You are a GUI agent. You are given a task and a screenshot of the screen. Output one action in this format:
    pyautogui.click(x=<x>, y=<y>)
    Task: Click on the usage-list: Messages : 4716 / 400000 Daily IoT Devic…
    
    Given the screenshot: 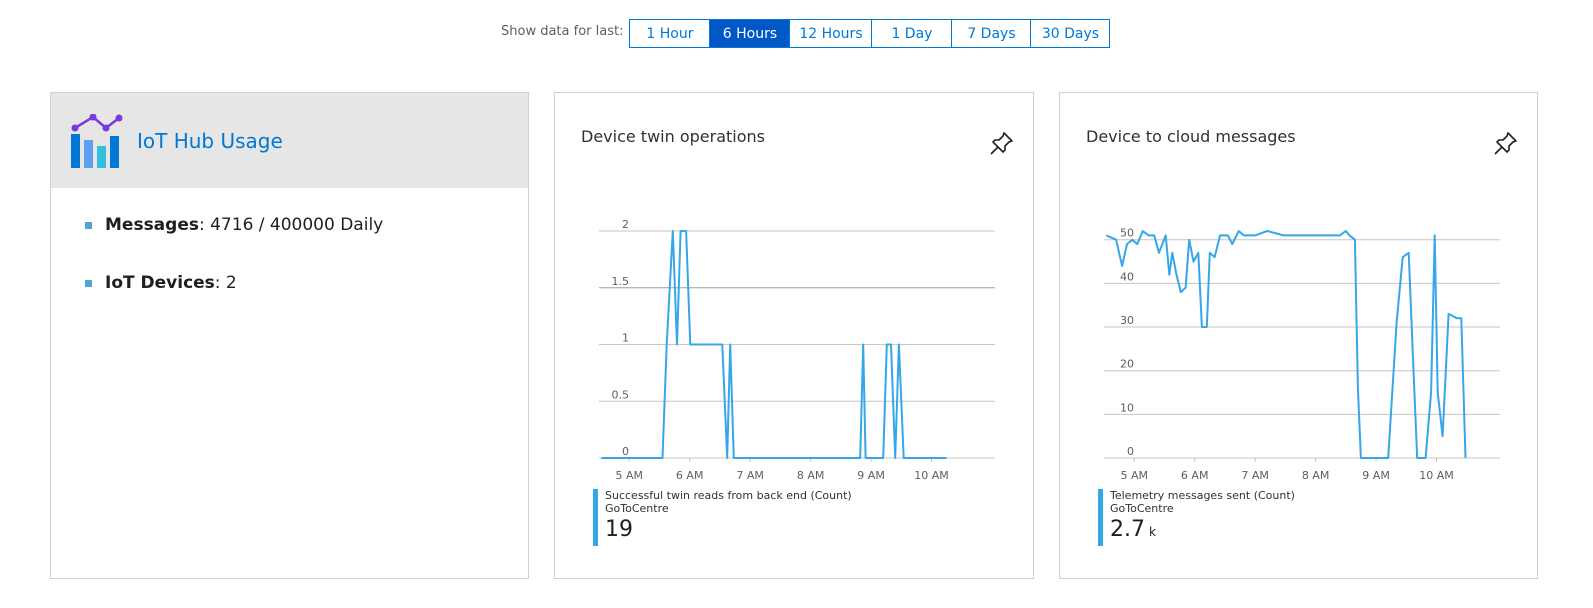 What is the action you would take?
    pyautogui.click(x=289, y=242)
    